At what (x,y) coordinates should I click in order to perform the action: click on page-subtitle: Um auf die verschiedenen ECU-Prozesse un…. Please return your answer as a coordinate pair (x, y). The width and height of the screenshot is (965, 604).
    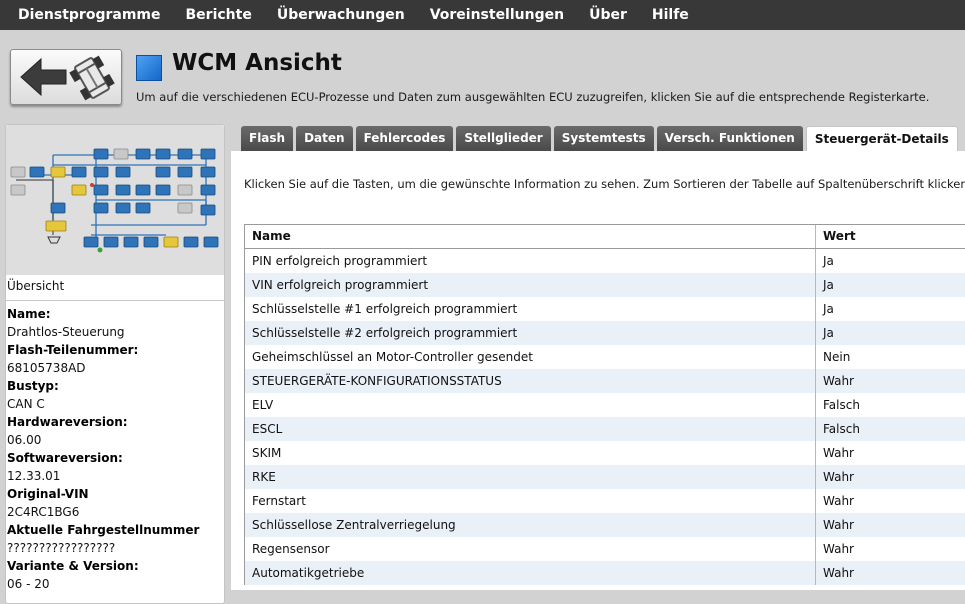
    Looking at the image, I should click on (533, 97).